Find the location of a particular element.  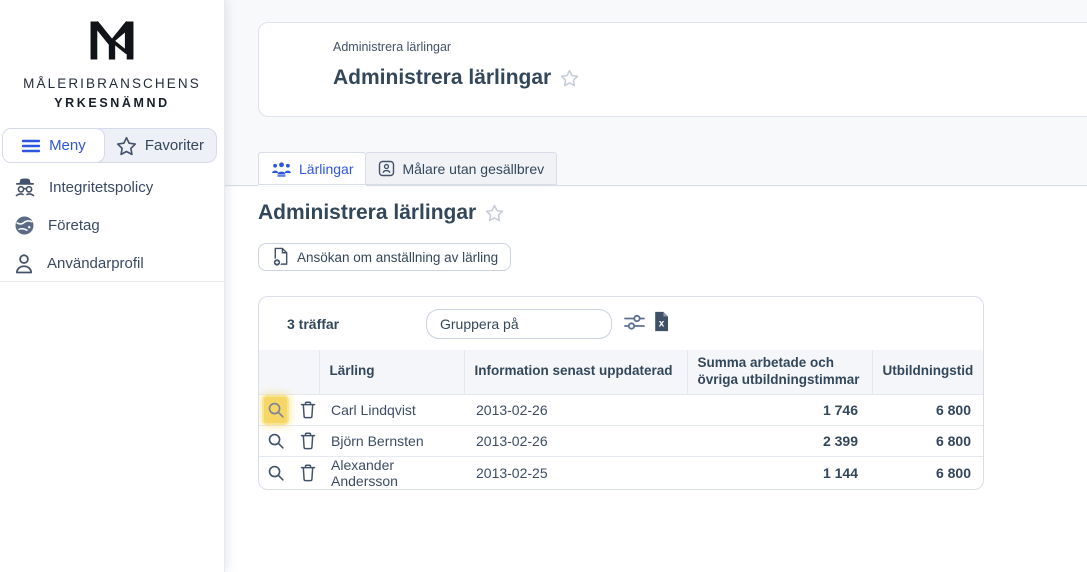

column-header-training-time: Utbildningstid is located at coordinates (927, 372).